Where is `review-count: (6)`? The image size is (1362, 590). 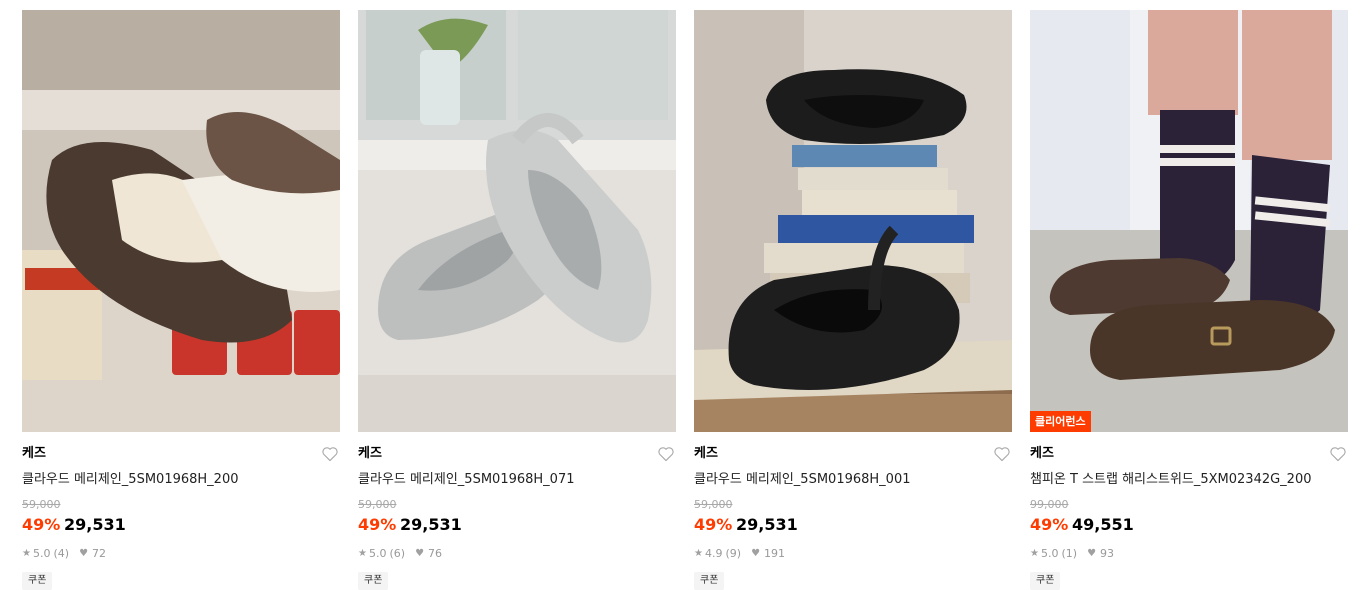 review-count: (6) is located at coordinates (397, 553).